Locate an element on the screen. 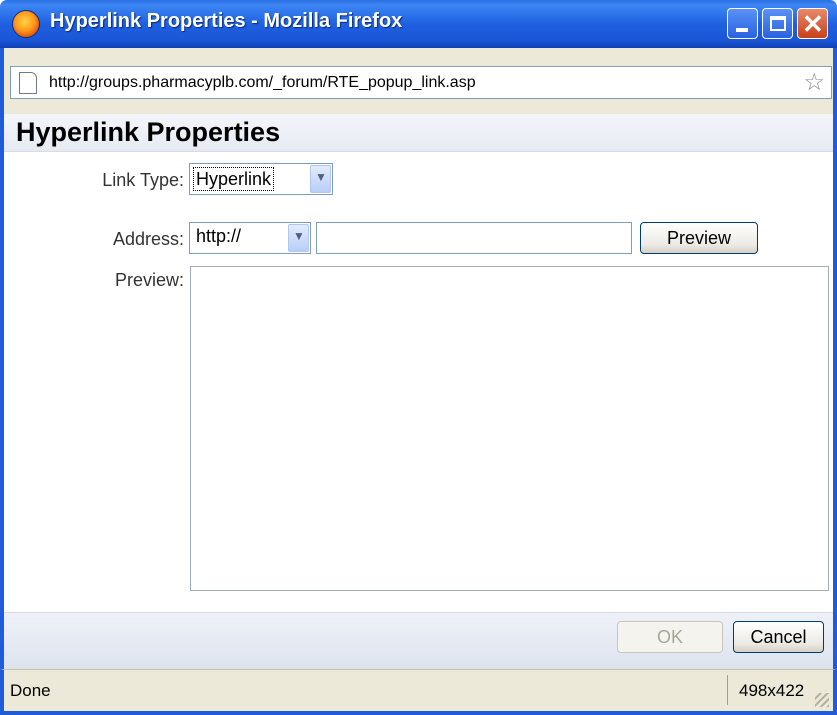 The width and height of the screenshot is (837, 715). link-type-select: Hyperlink ▼ is located at coordinates (261, 179).